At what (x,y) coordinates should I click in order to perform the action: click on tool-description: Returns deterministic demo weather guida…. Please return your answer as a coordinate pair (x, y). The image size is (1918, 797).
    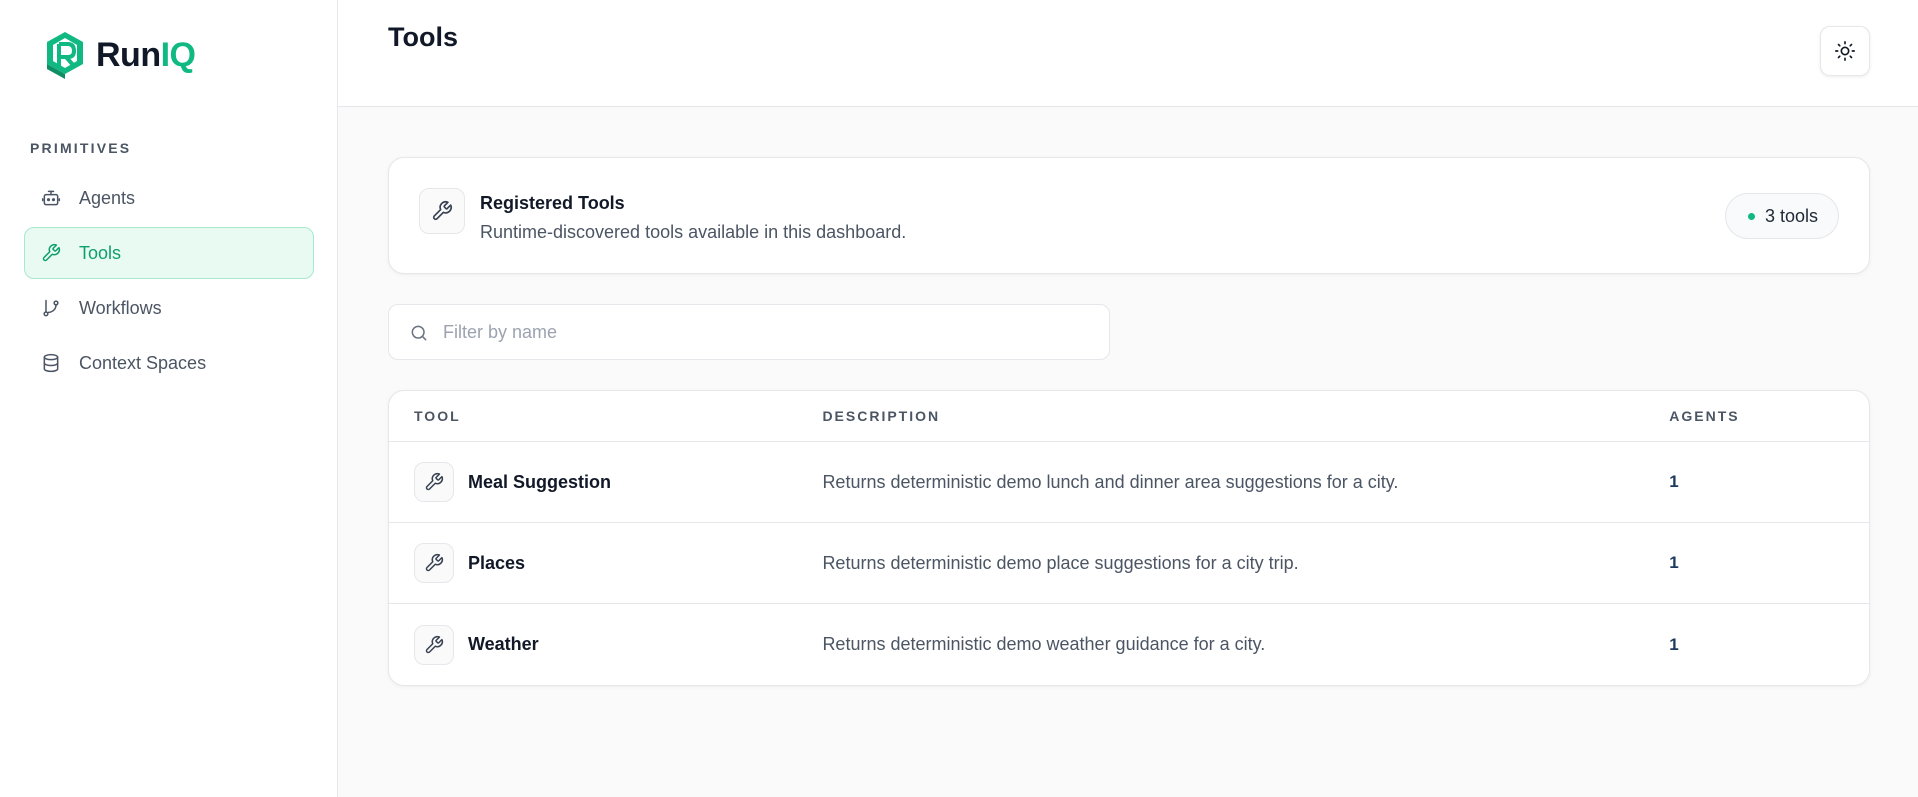
    Looking at the image, I should click on (1044, 644).